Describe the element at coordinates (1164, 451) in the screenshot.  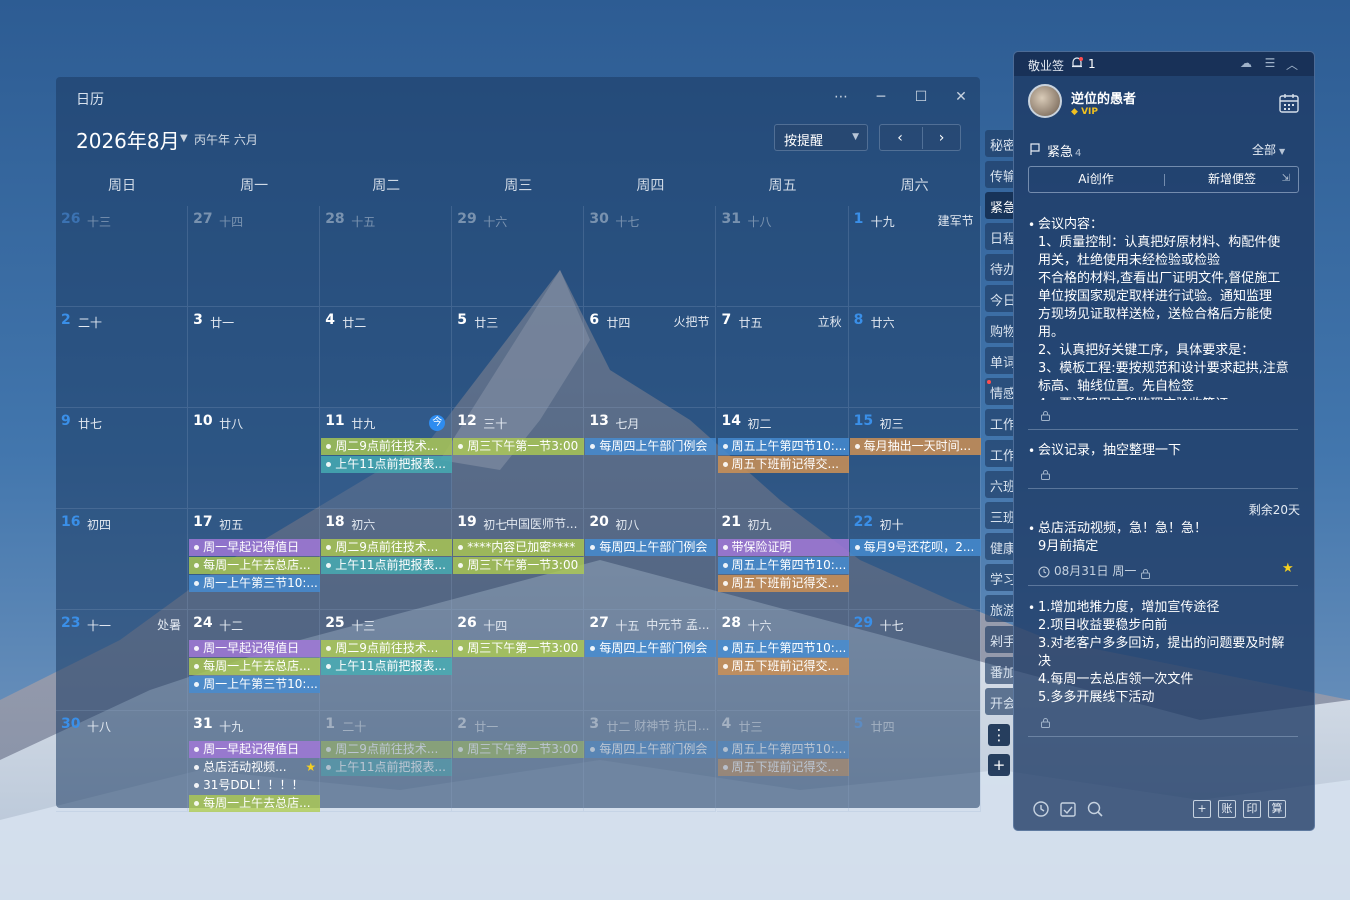
I see `note-item: • 会议记录，抽空整理一下` at that location.